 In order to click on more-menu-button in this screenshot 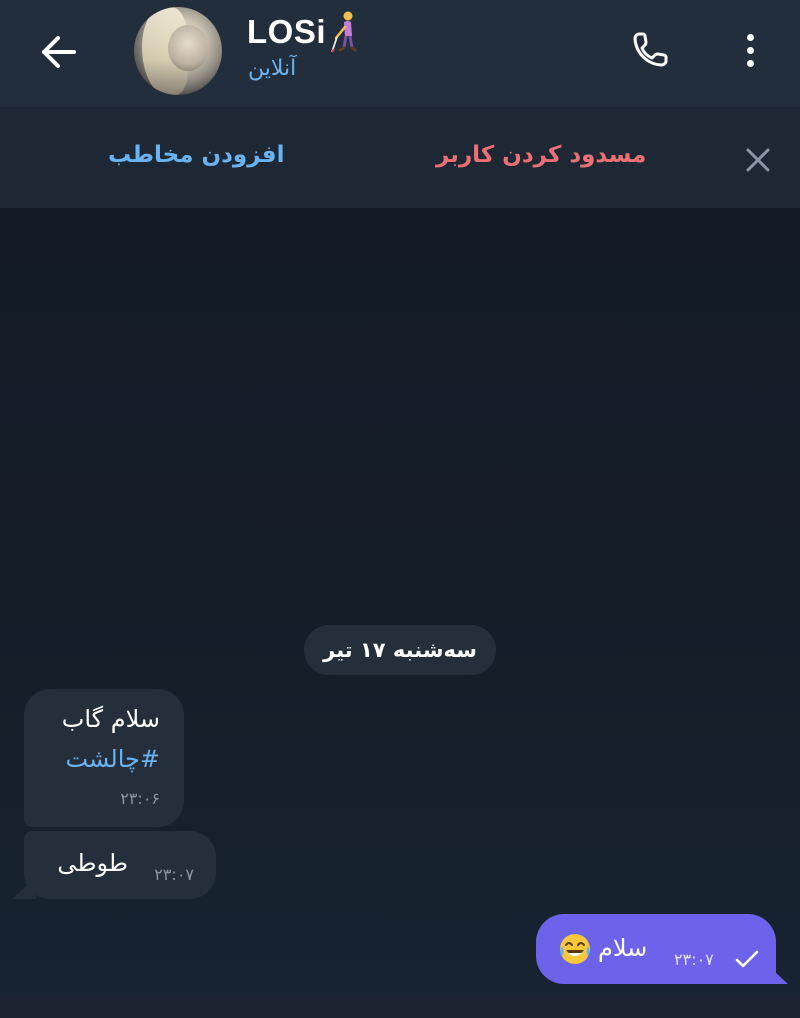, I will do `click(750, 50)`.